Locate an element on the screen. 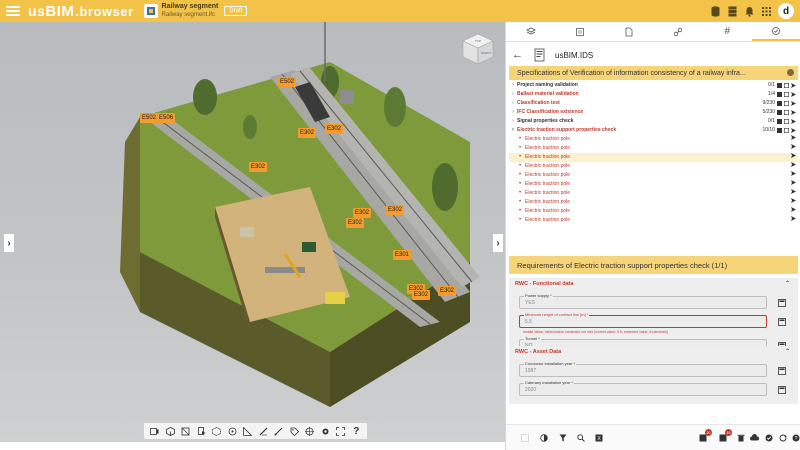 Image resolution: width=800 pixels, height=450 pixels. camera-icon is located at coordinates (155, 431).